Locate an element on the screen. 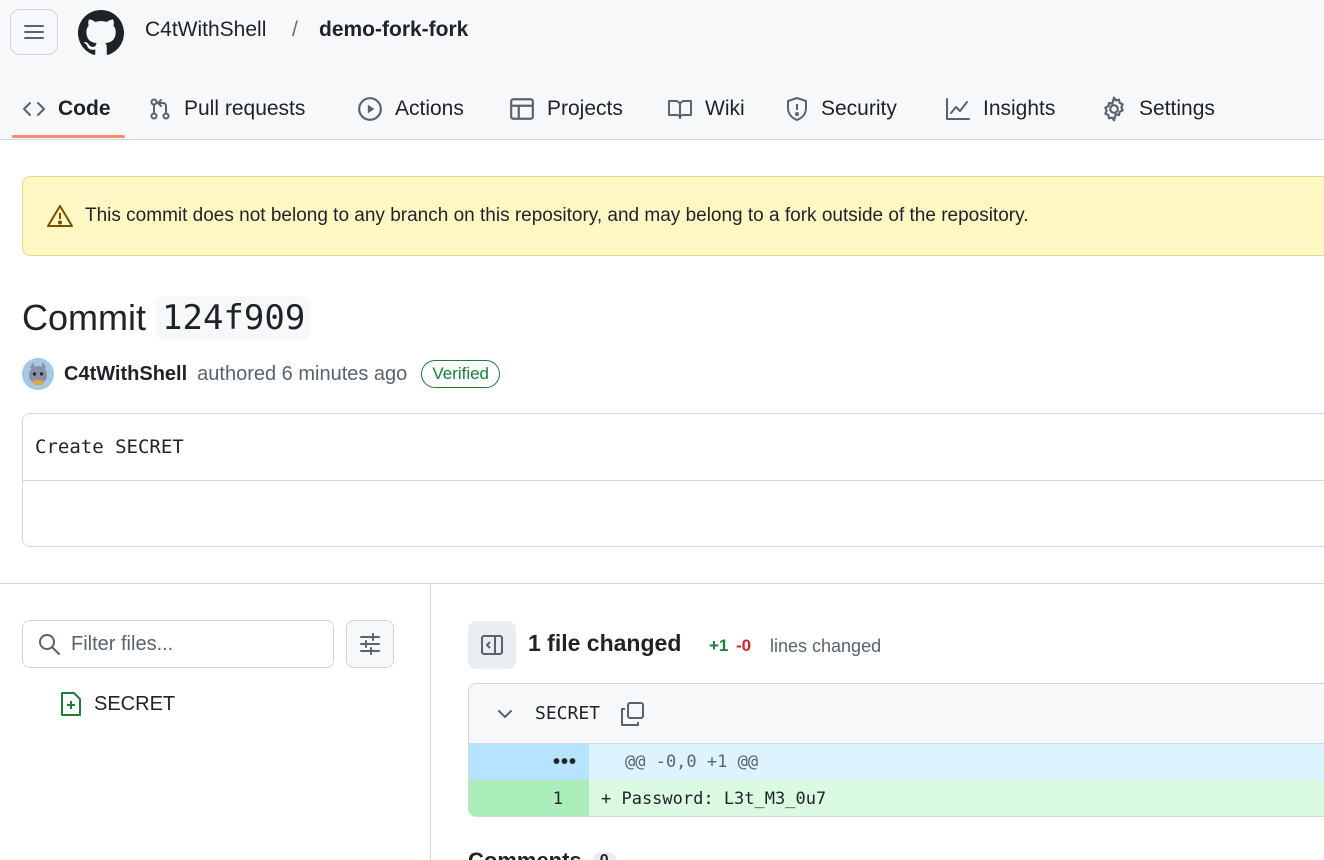 The image size is (1324, 860). line-number: 1 is located at coordinates (529, 798).